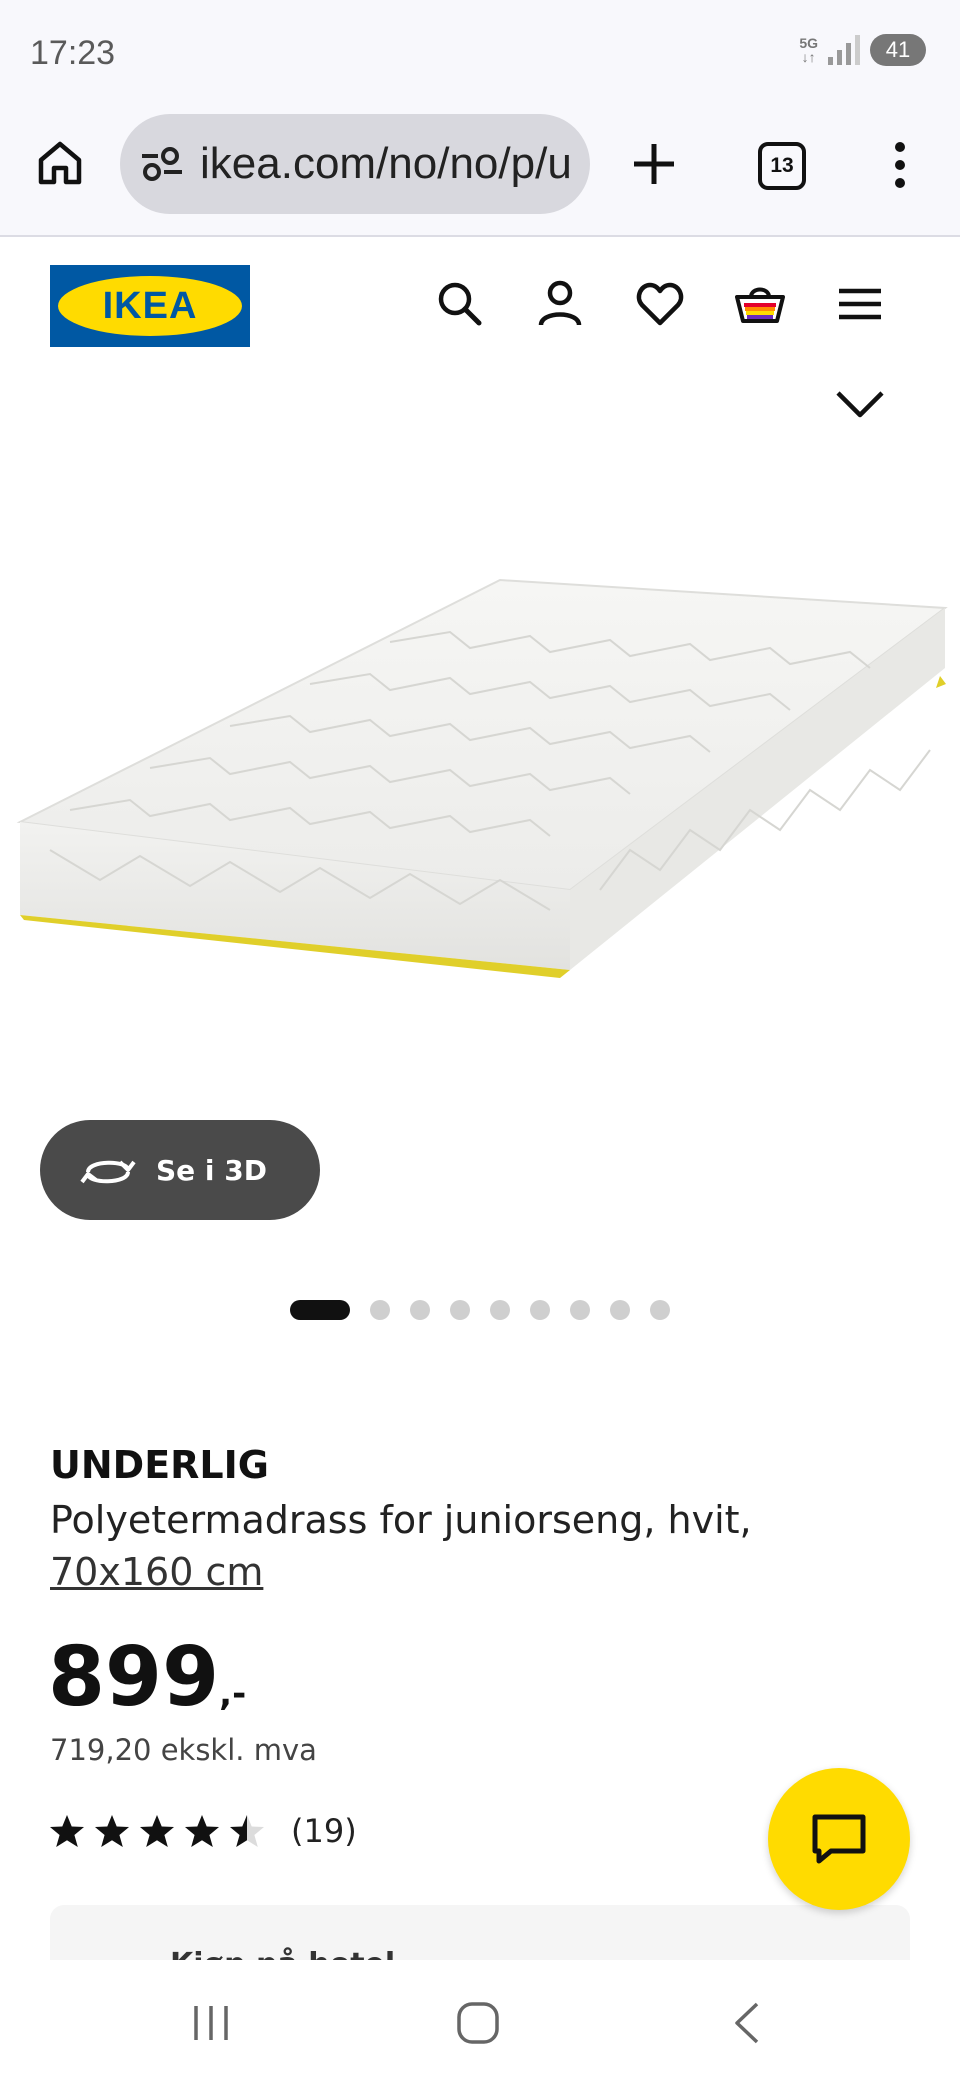 Image resolution: width=960 pixels, height=2080 pixels. I want to click on product-description-text: Polyetermadrass for juniorseng, hvit,, so click(401, 1520).